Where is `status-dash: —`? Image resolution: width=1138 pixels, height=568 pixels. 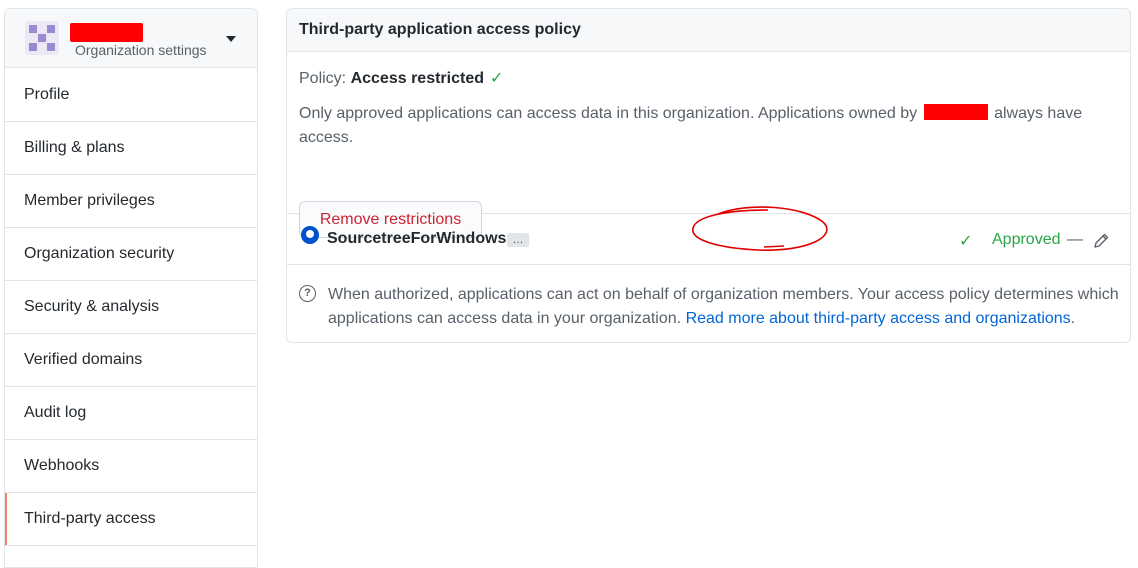
status-dash: — is located at coordinates (1075, 239).